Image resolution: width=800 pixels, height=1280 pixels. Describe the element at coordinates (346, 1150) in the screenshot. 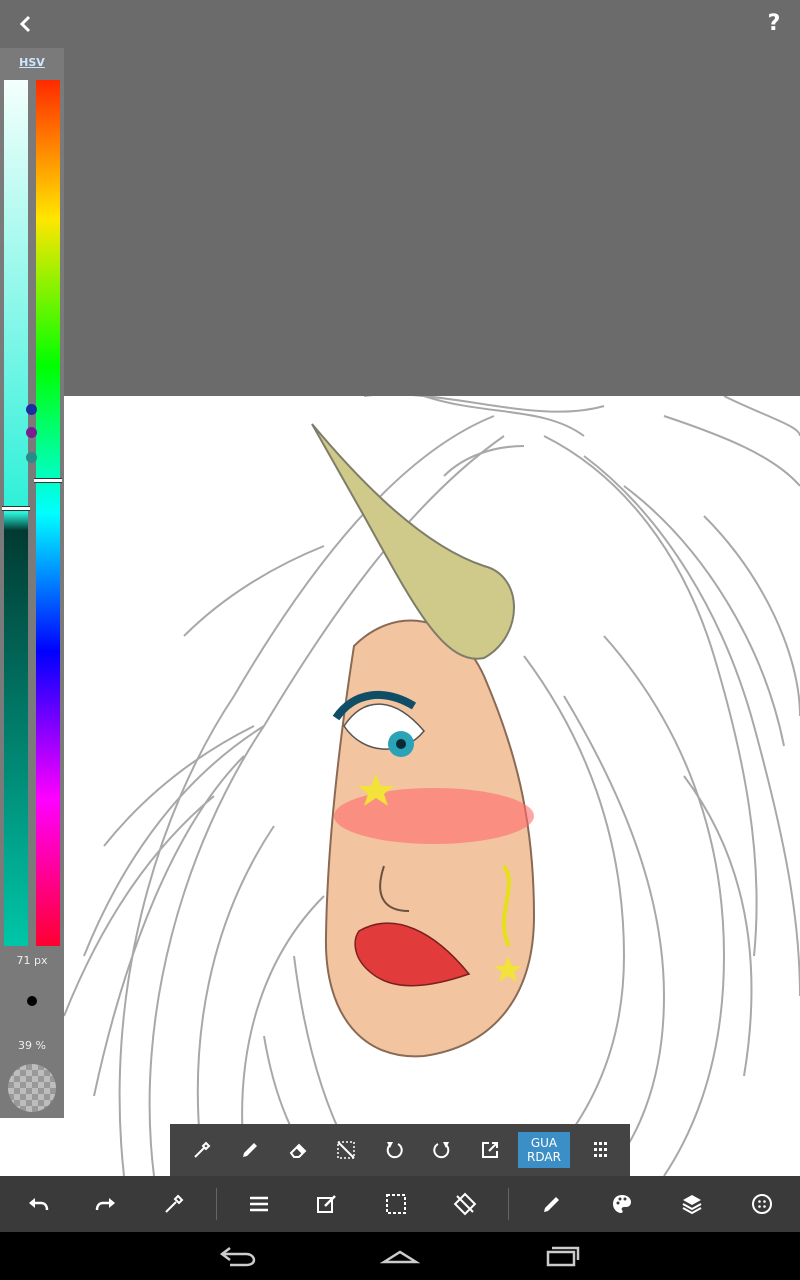

I see `deselect-icon` at that location.